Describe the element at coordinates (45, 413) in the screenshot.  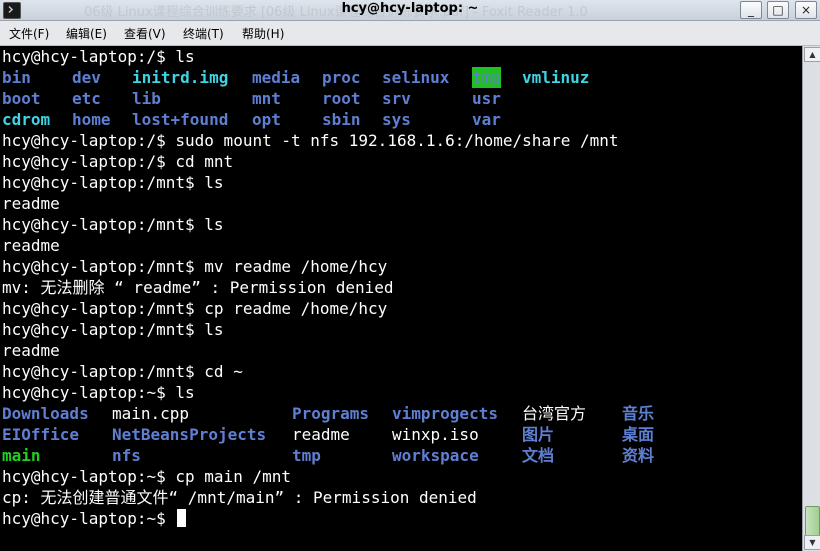
I see `ls-entry: Downloads` at that location.